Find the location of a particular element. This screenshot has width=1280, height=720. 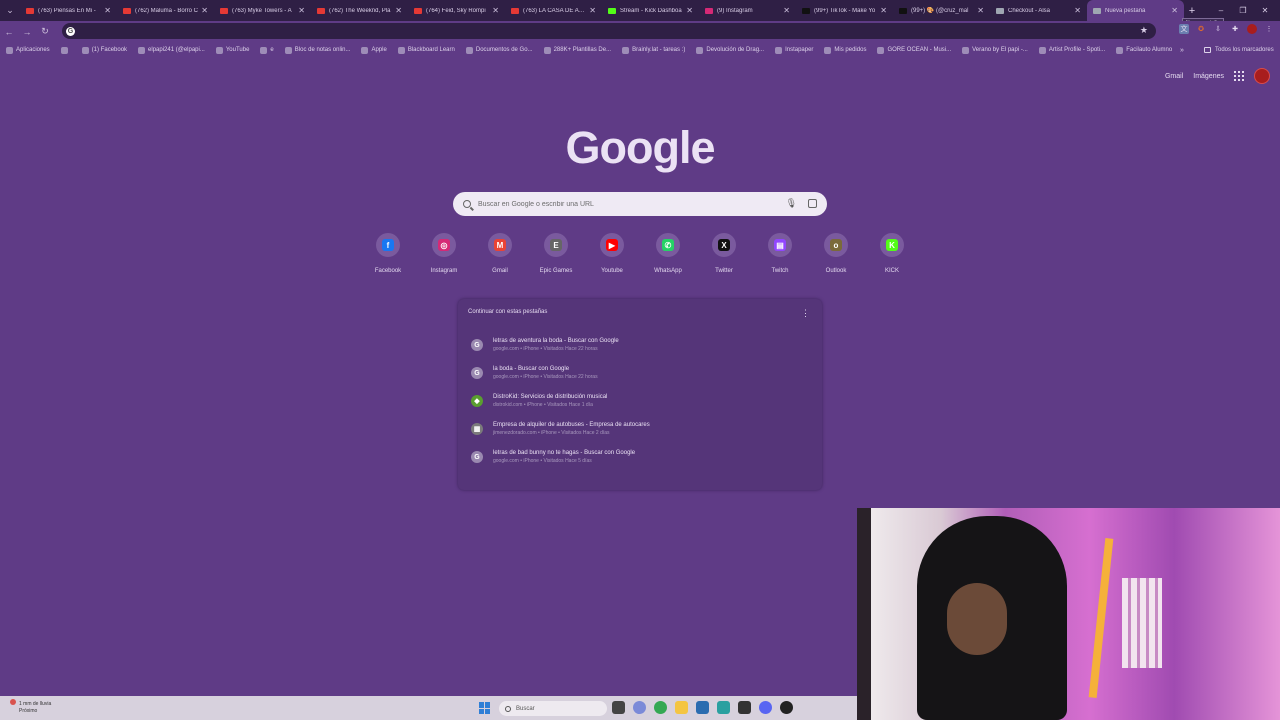

bookmark-star-icon: ★ is located at coordinates (1144, 30).